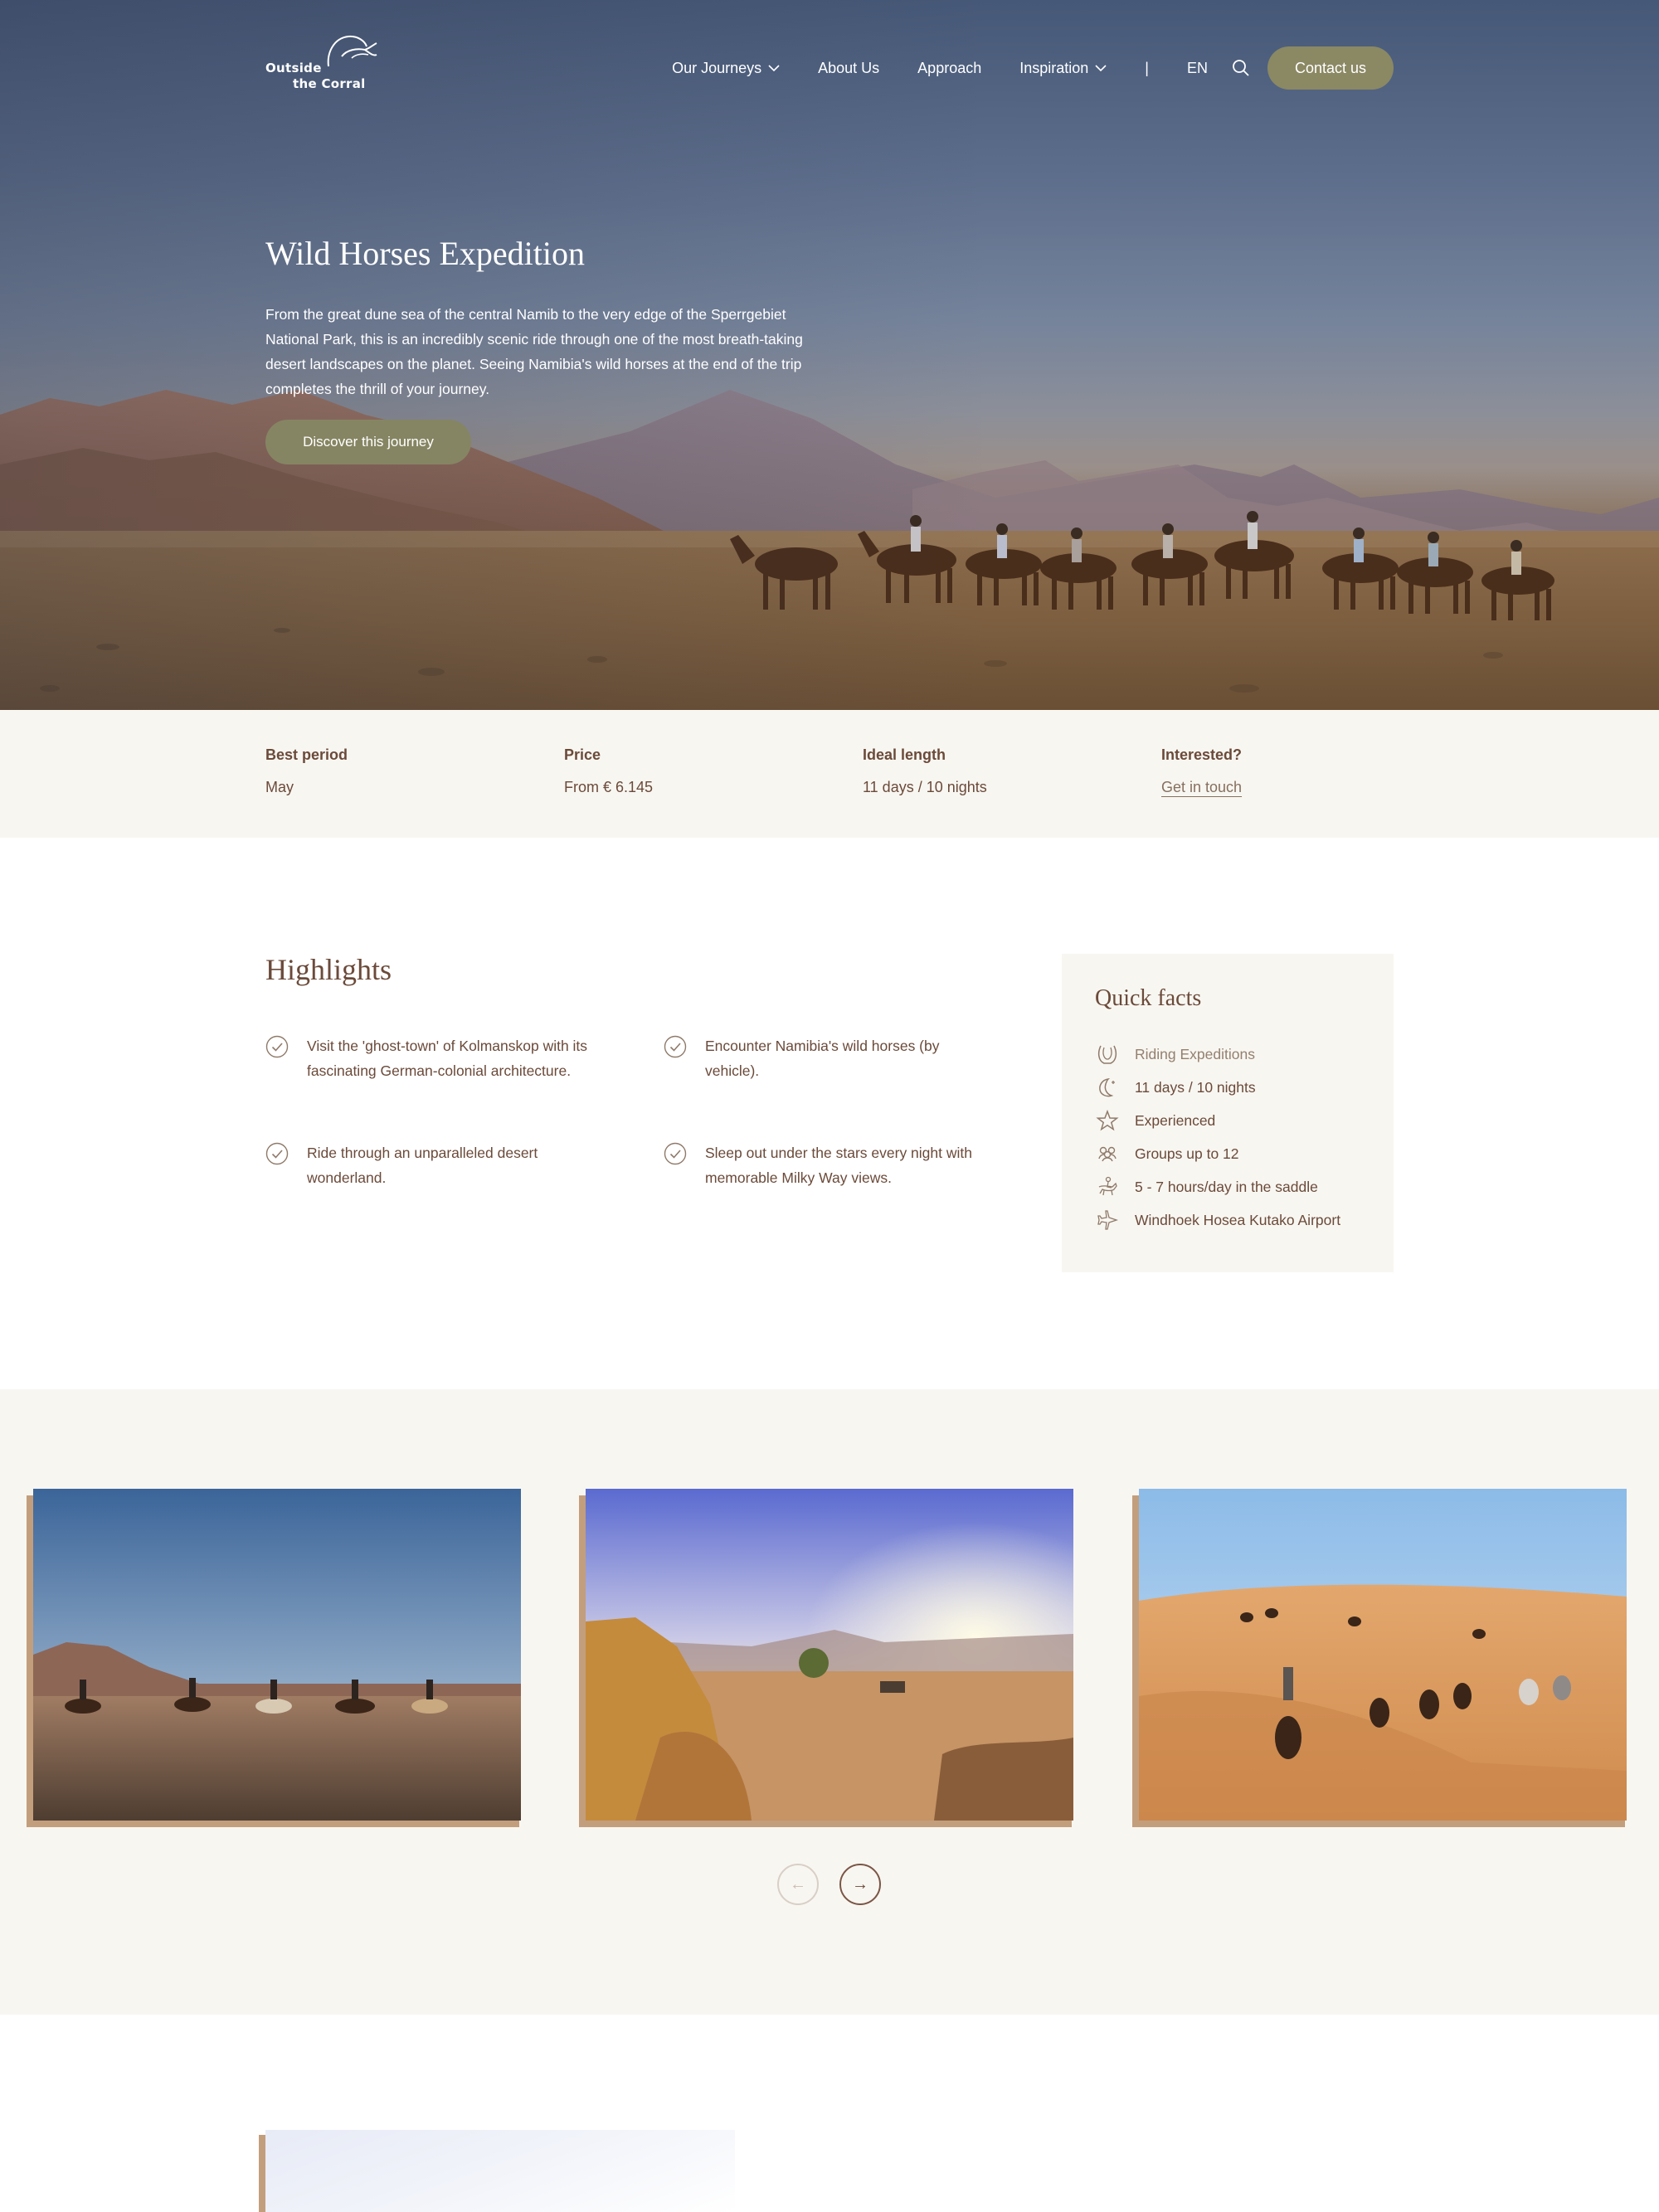 The image size is (1659, 2212). What do you see at coordinates (1201, 788) in the screenshot?
I see `get-in-touch-link: Get in touch` at bounding box center [1201, 788].